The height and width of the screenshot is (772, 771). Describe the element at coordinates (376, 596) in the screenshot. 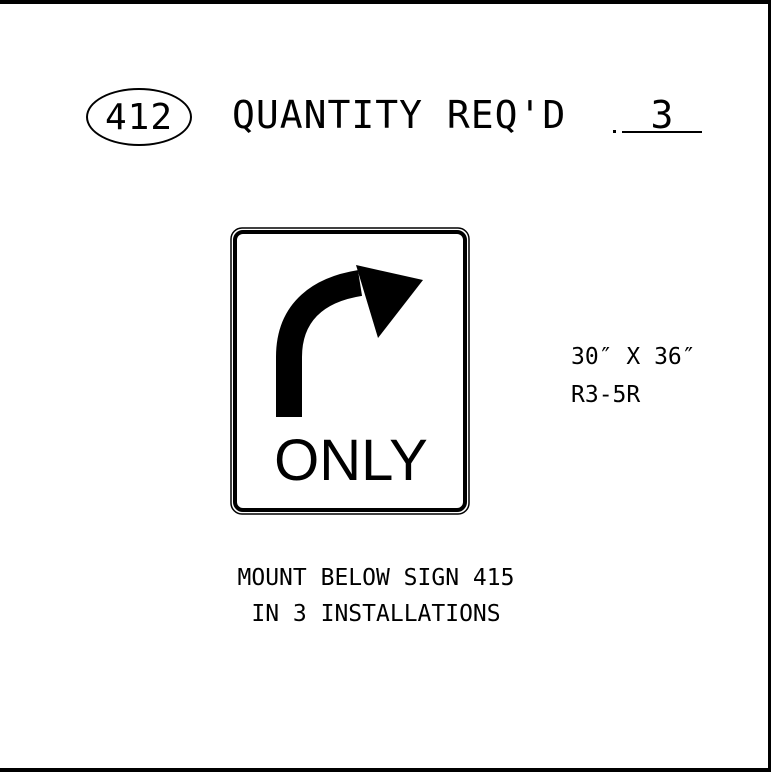

I see `mounting-note: MOUNT BELOW SIGN 415 IN 3 INSTALLATIONS` at that location.